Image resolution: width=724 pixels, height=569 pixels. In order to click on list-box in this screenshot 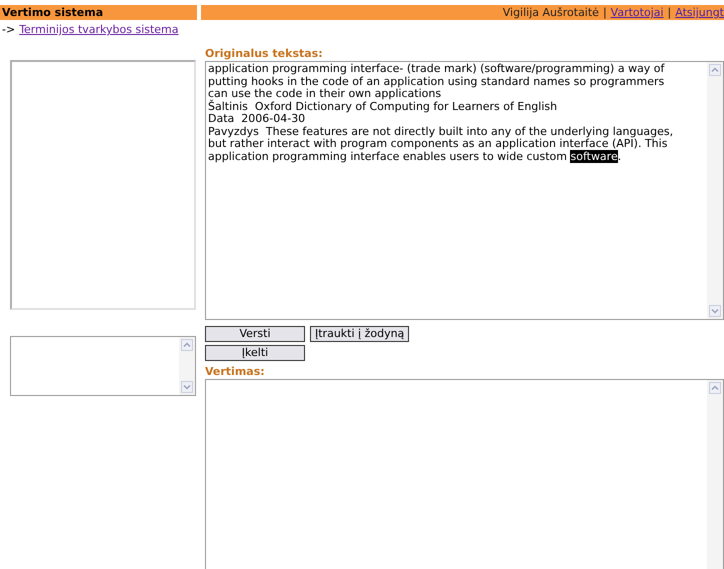, I will do `click(103, 185)`.